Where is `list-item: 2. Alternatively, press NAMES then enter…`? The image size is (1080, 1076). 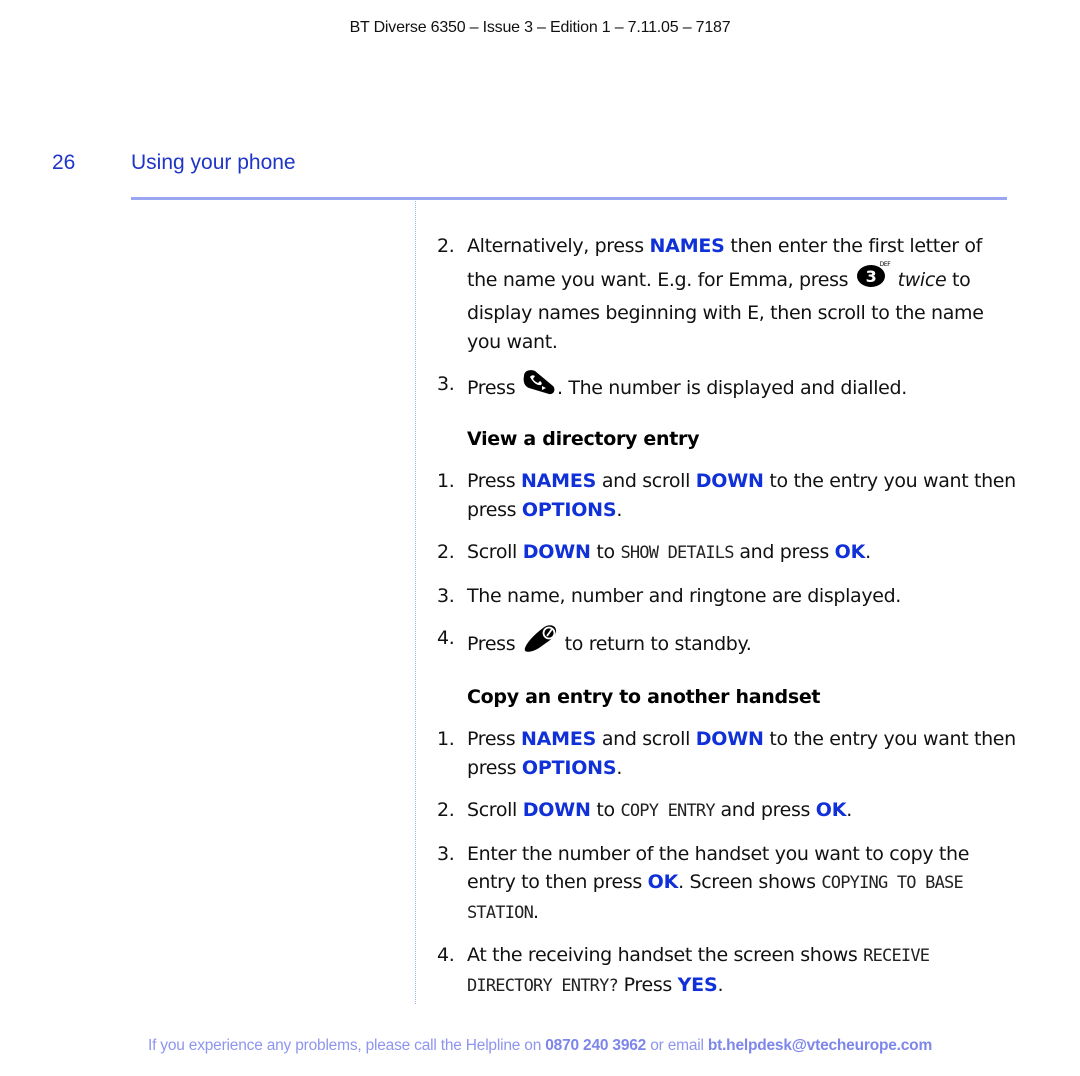
list-item: 2. Alternatively, press NAMES then enter… is located at coordinates (727, 294).